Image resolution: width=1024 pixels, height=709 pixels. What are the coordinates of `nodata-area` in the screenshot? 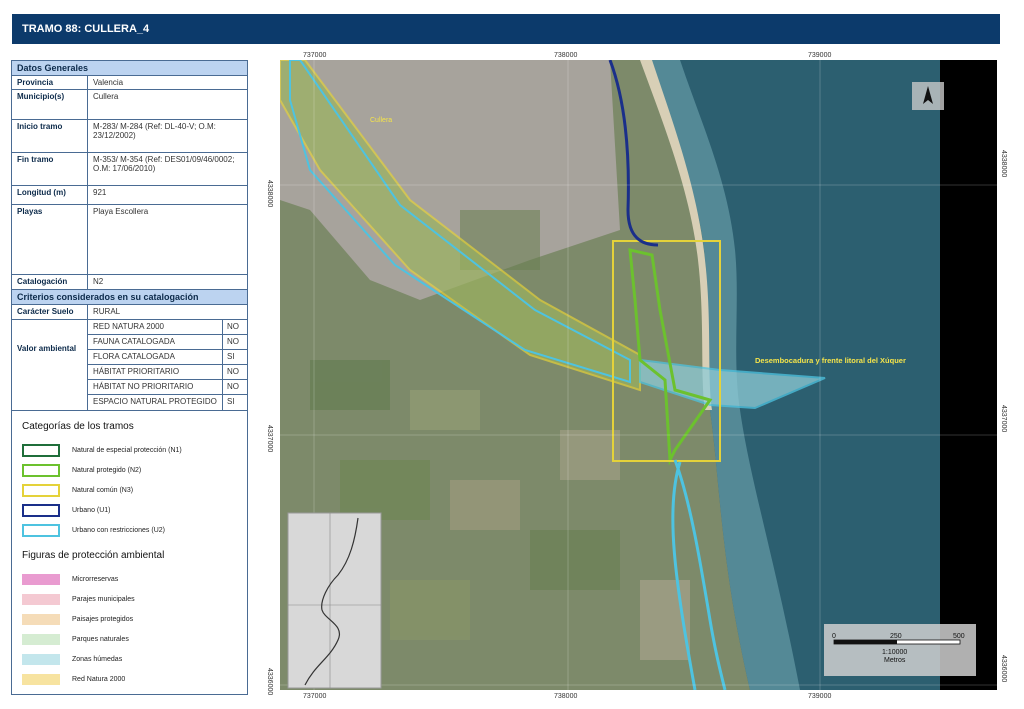 It's located at (968, 375).